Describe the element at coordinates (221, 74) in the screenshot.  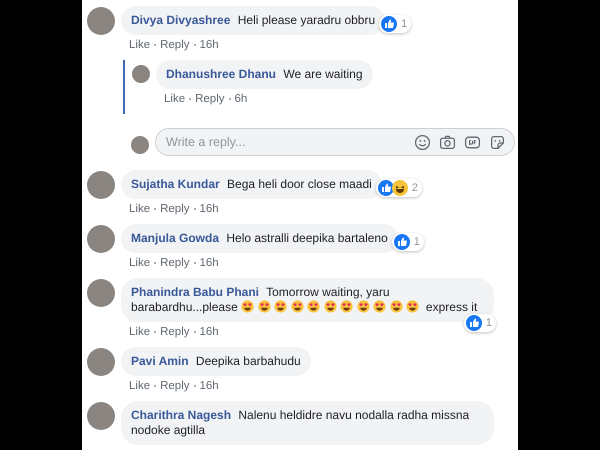
I see `commenter-name: Dhanushree Dhanu` at that location.